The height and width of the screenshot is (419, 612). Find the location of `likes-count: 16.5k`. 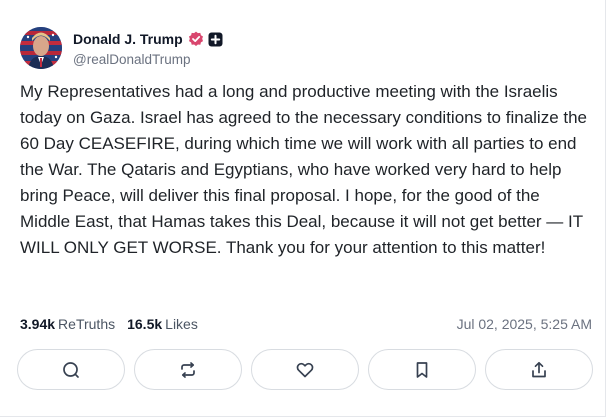

likes-count: 16.5k is located at coordinates (144, 324).